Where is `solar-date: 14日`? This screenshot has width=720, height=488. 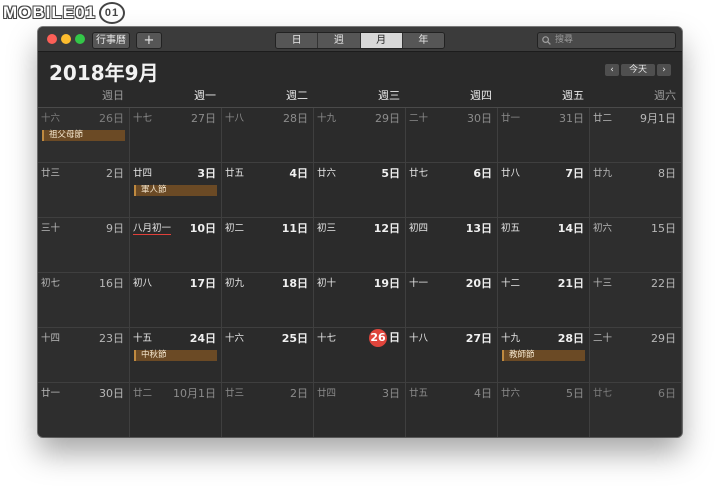 solar-date: 14日 is located at coordinates (570, 228).